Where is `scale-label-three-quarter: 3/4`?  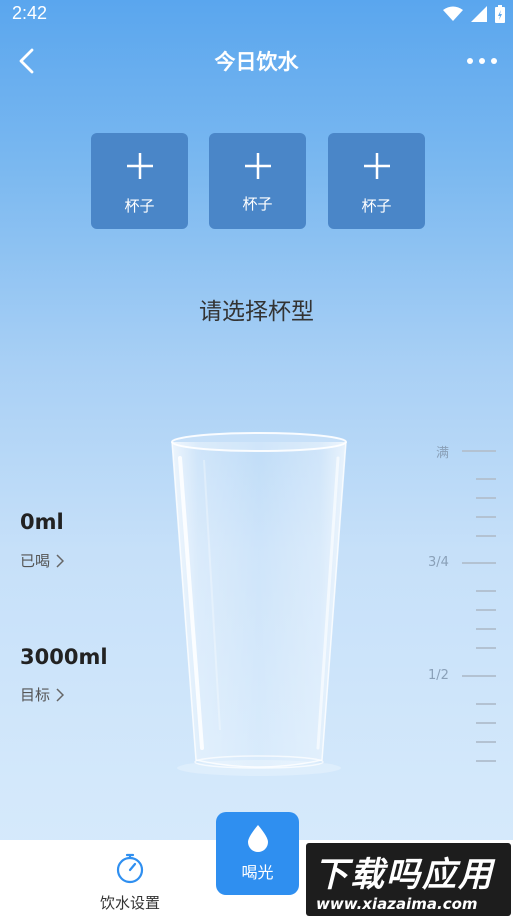 scale-label-three-quarter: 3/4 is located at coordinates (438, 562).